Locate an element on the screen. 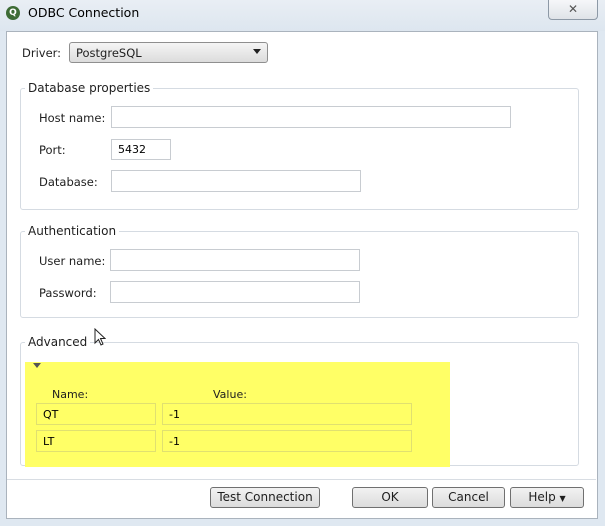 The width and height of the screenshot is (605, 526). dropdown-arrow-icon is located at coordinates (257, 51).